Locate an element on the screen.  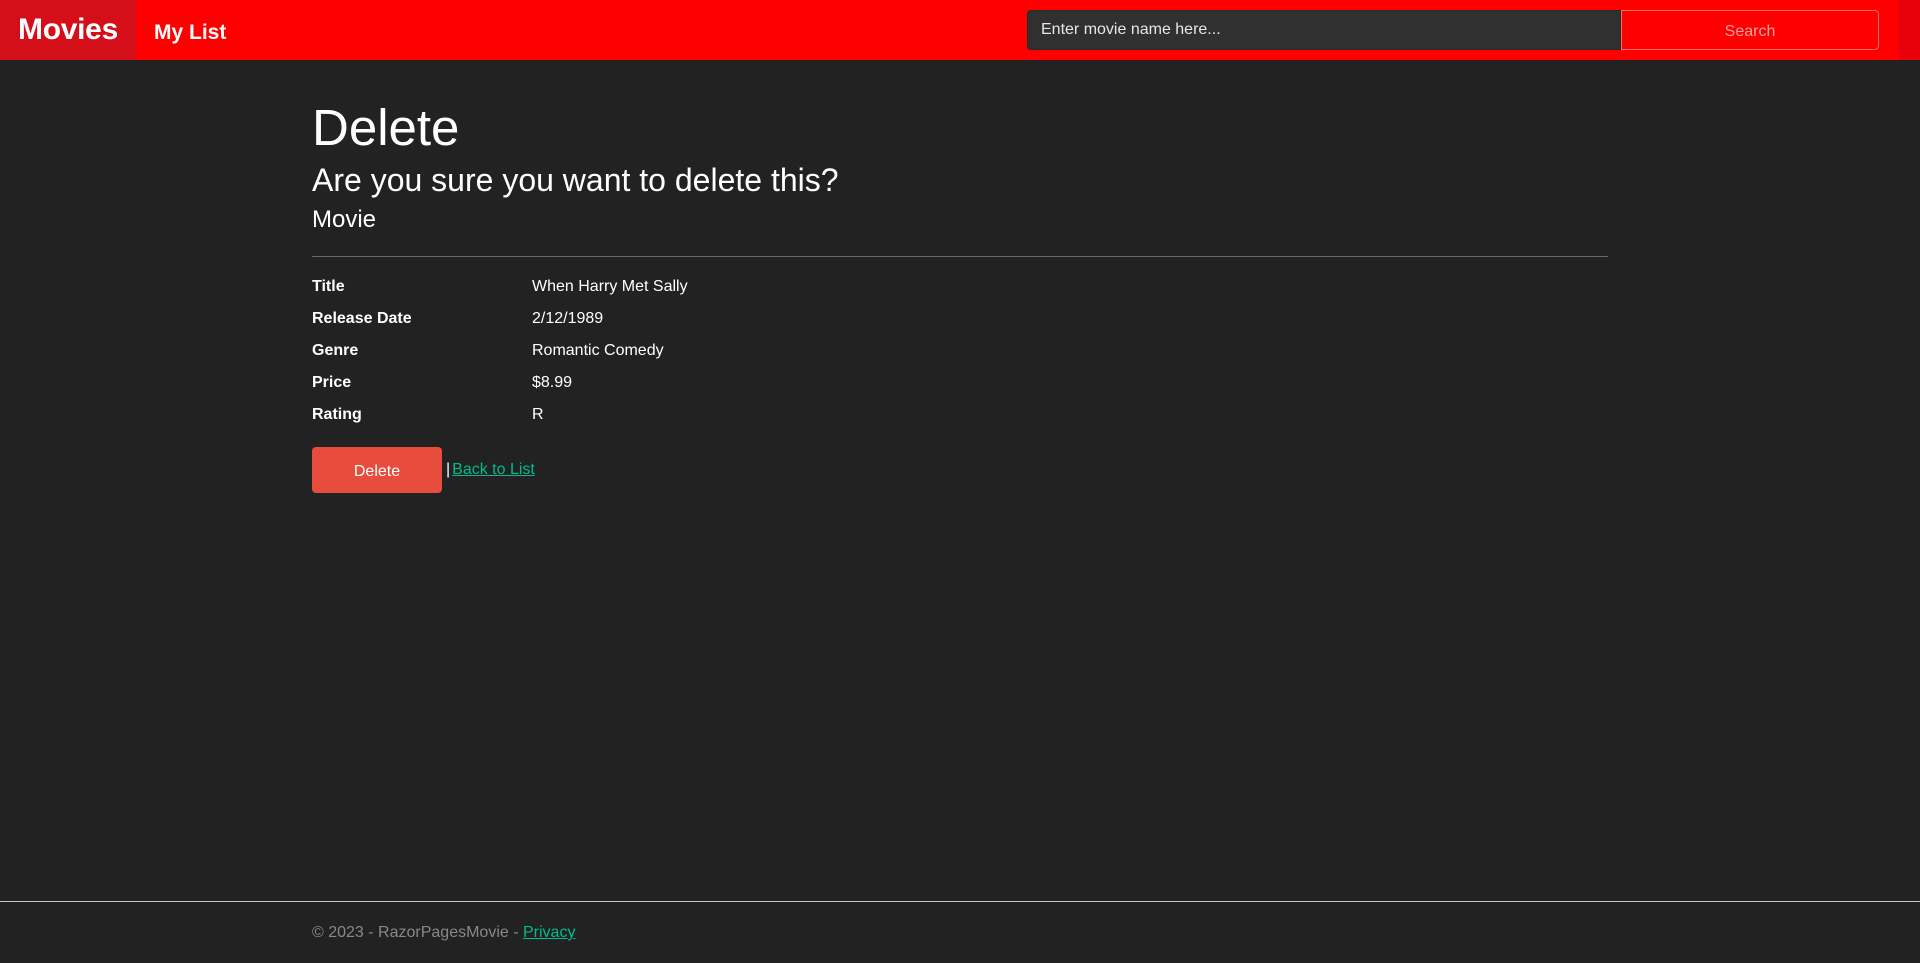
detail-value: Romantic Comedy is located at coordinates (598, 350).